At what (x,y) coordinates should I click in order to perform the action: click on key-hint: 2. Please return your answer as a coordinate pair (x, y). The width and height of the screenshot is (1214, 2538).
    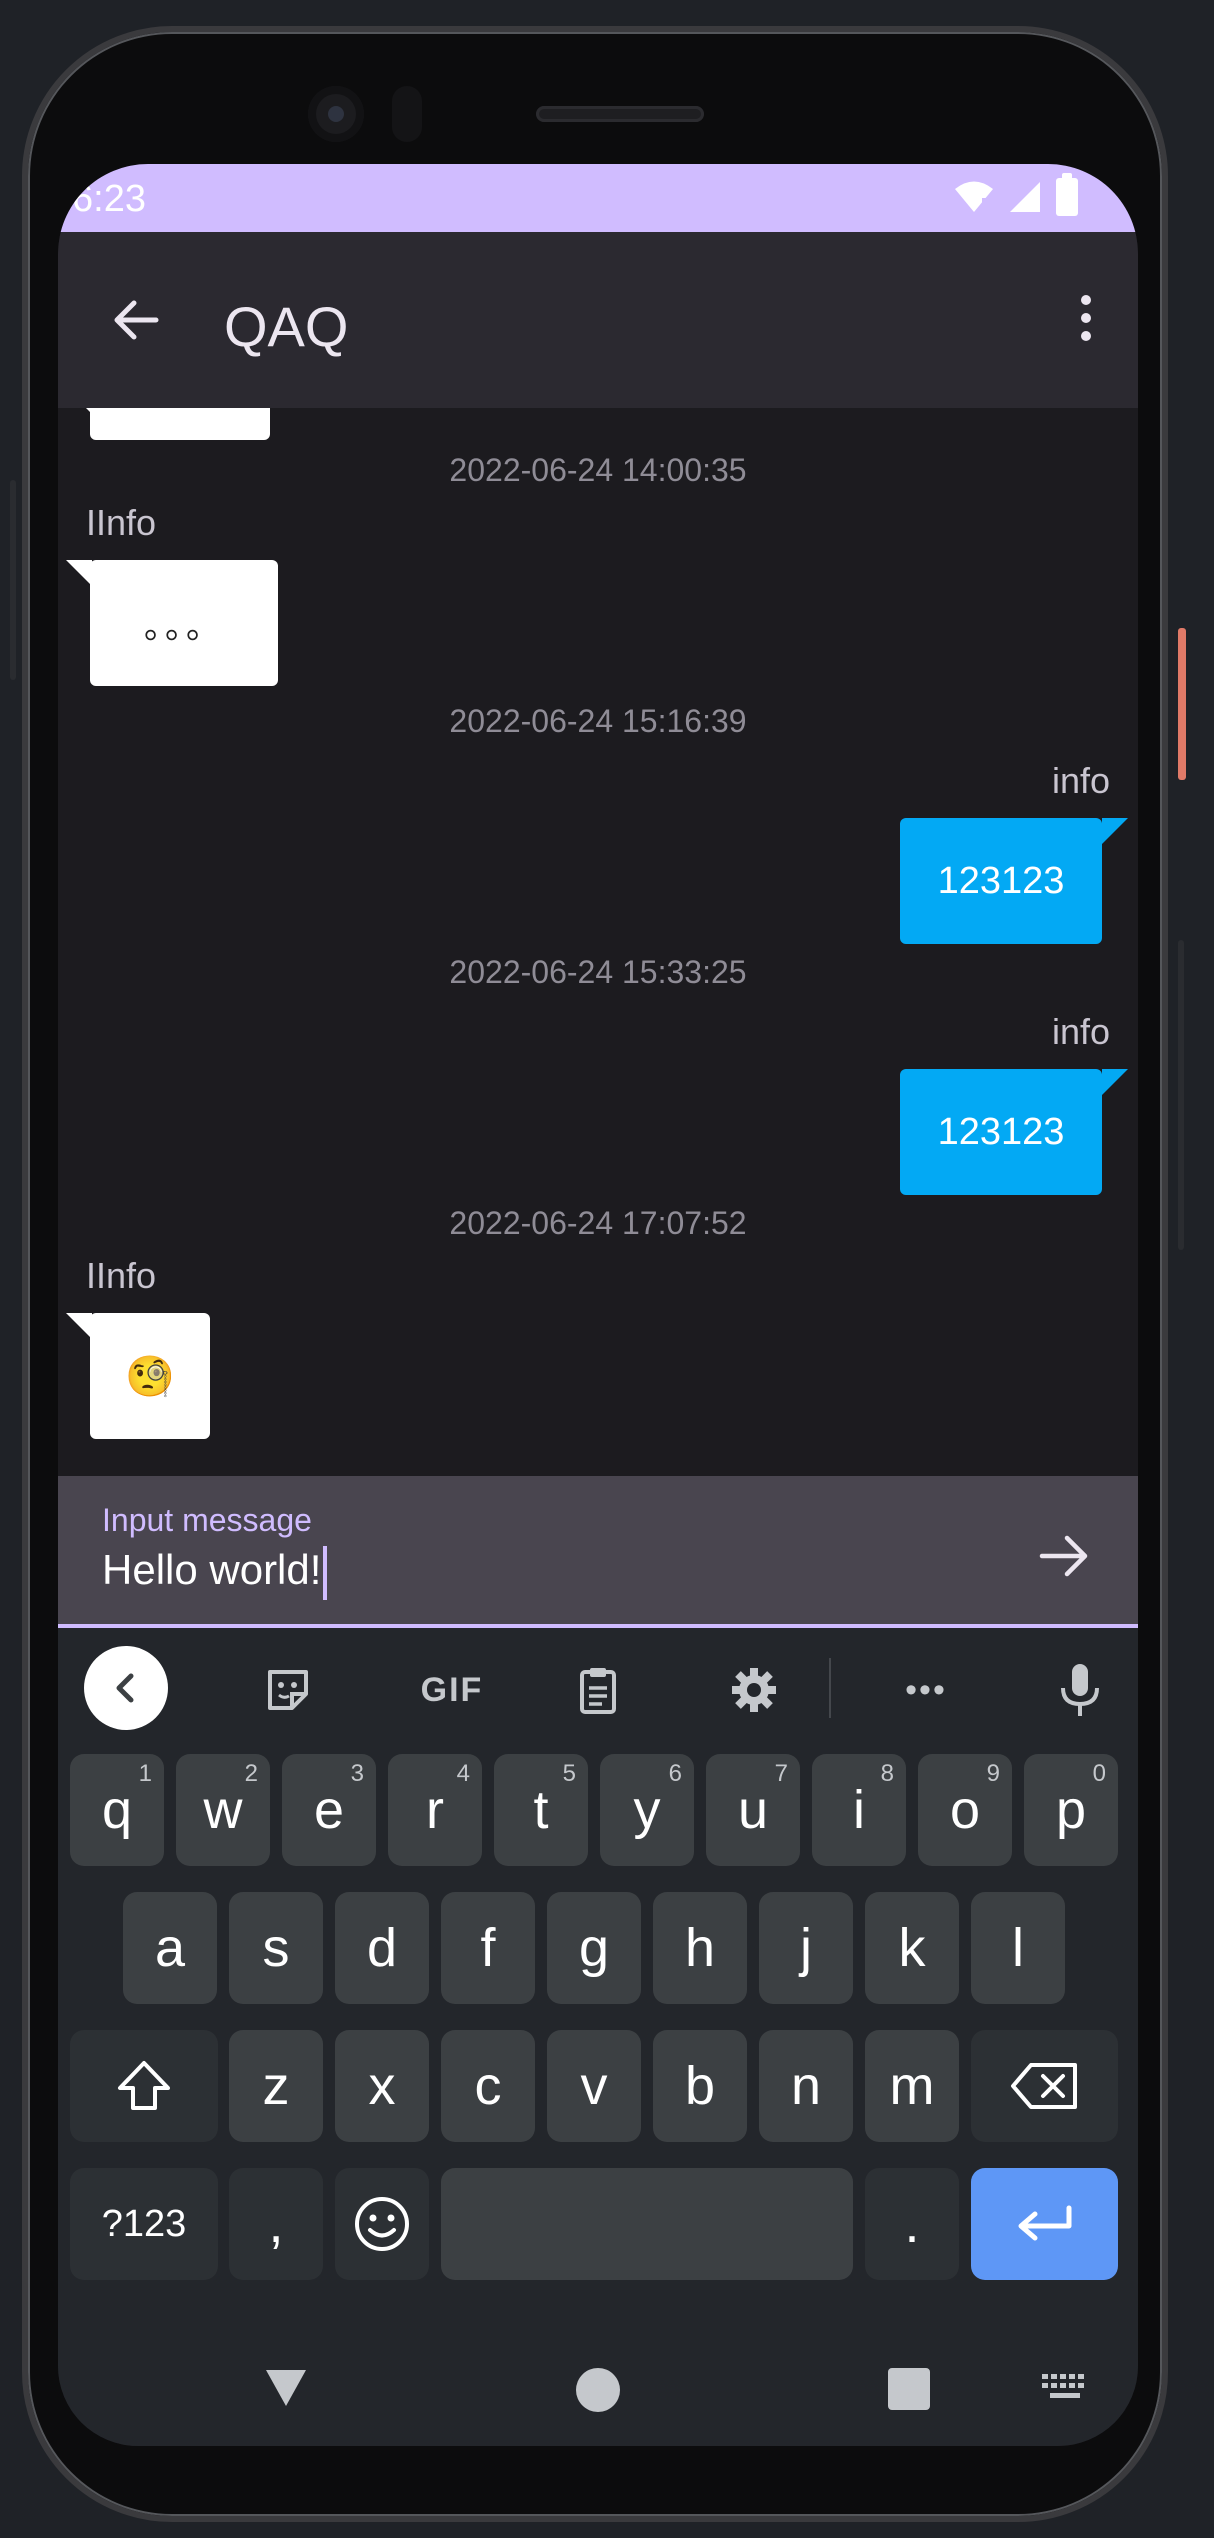
    Looking at the image, I should click on (251, 1773).